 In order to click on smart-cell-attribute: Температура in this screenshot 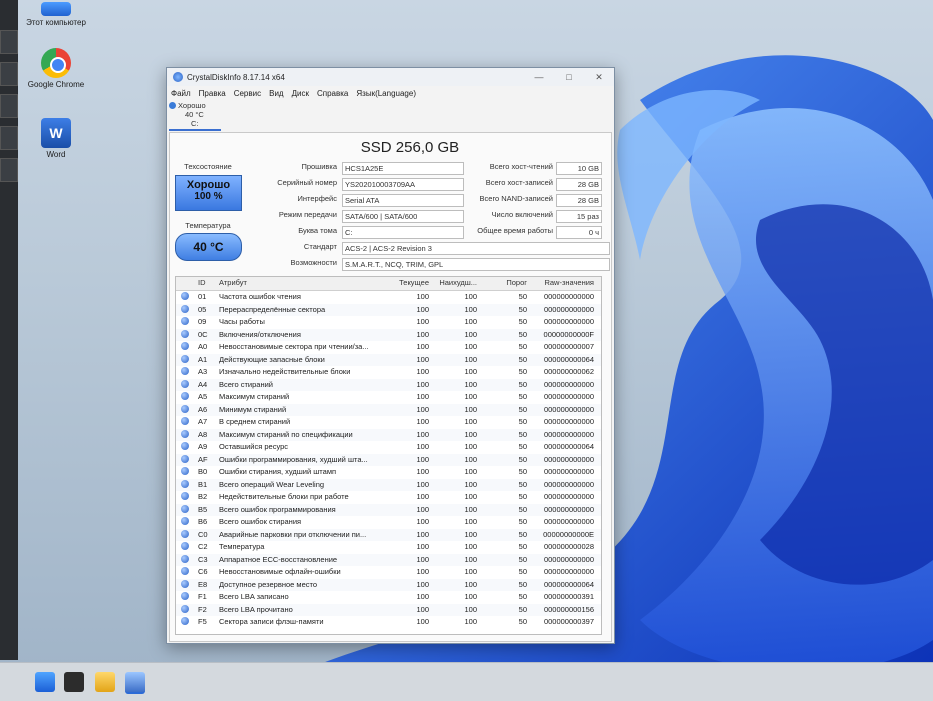, I will do `click(242, 546)`.